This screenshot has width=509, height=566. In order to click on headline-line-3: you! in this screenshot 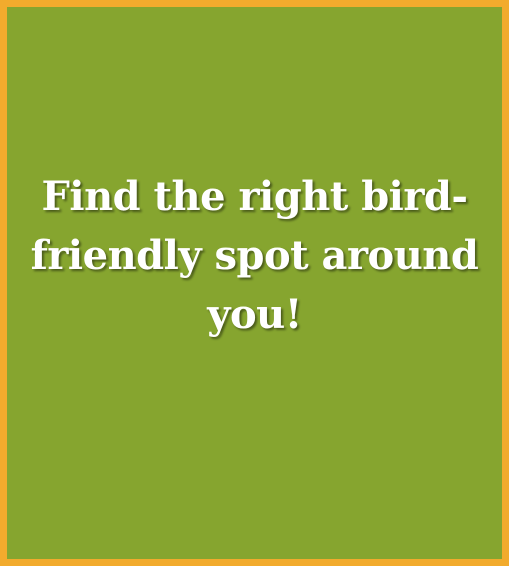, I will do `click(254, 314)`.